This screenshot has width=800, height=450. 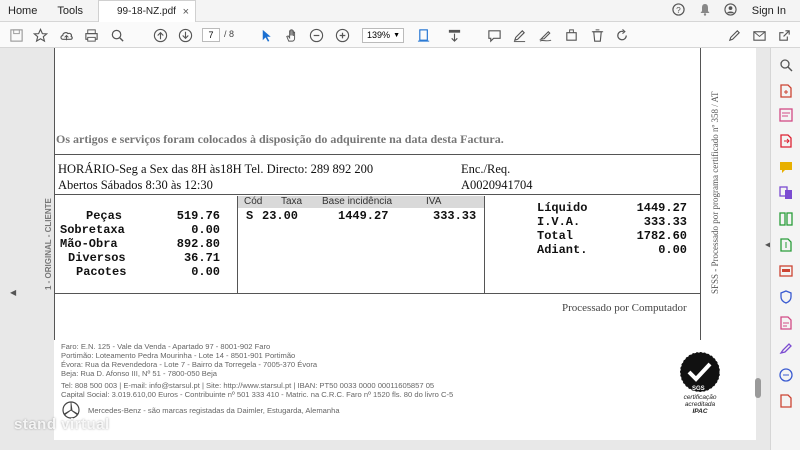 I want to click on redact-icon, so click(x=786, y=271).